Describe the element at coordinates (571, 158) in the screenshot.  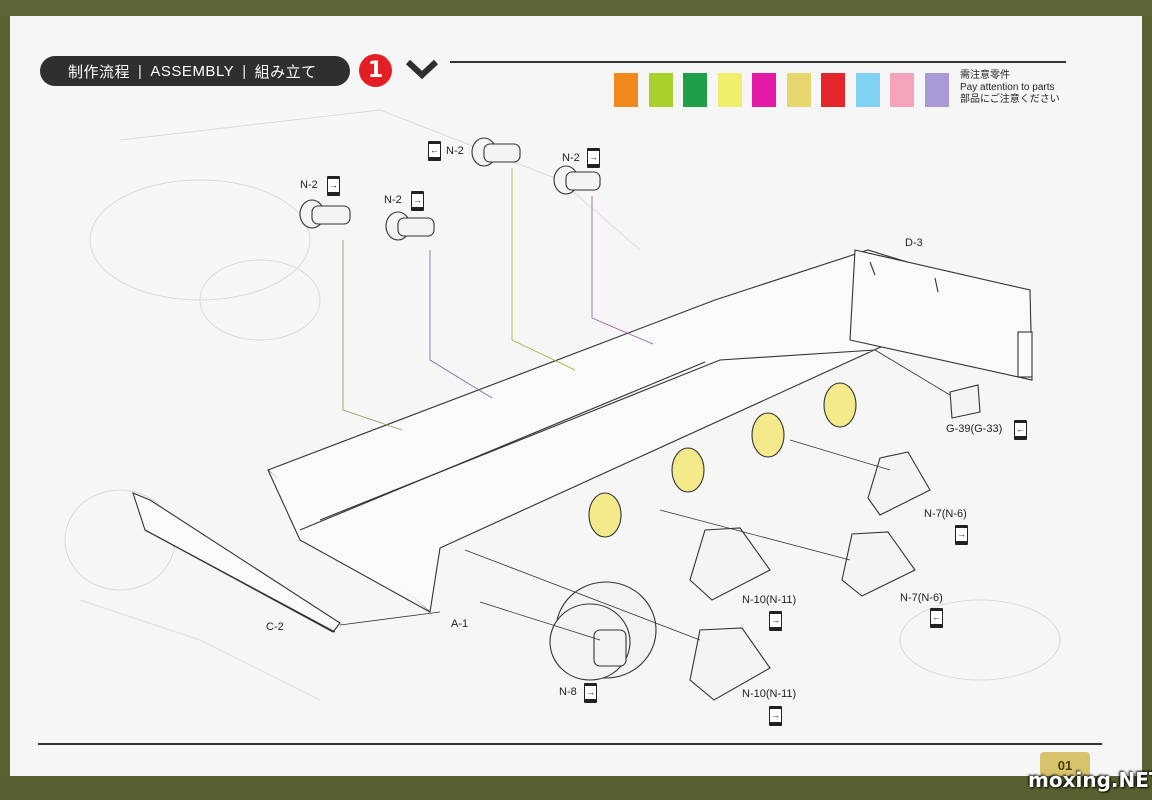
I see `label-n2-4: N-2` at that location.